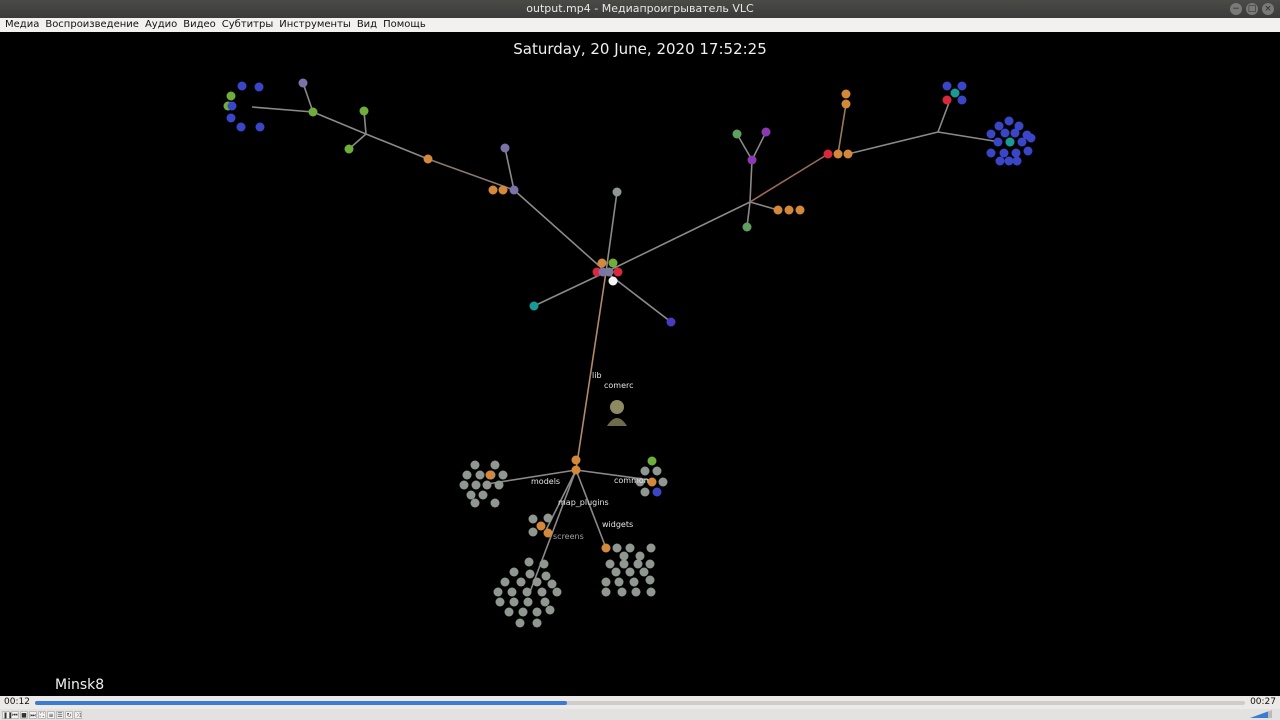 The height and width of the screenshot is (720, 1280). What do you see at coordinates (69, 714) in the screenshot?
I see `loop-icon: ↻` at bounding box center [69, 714].